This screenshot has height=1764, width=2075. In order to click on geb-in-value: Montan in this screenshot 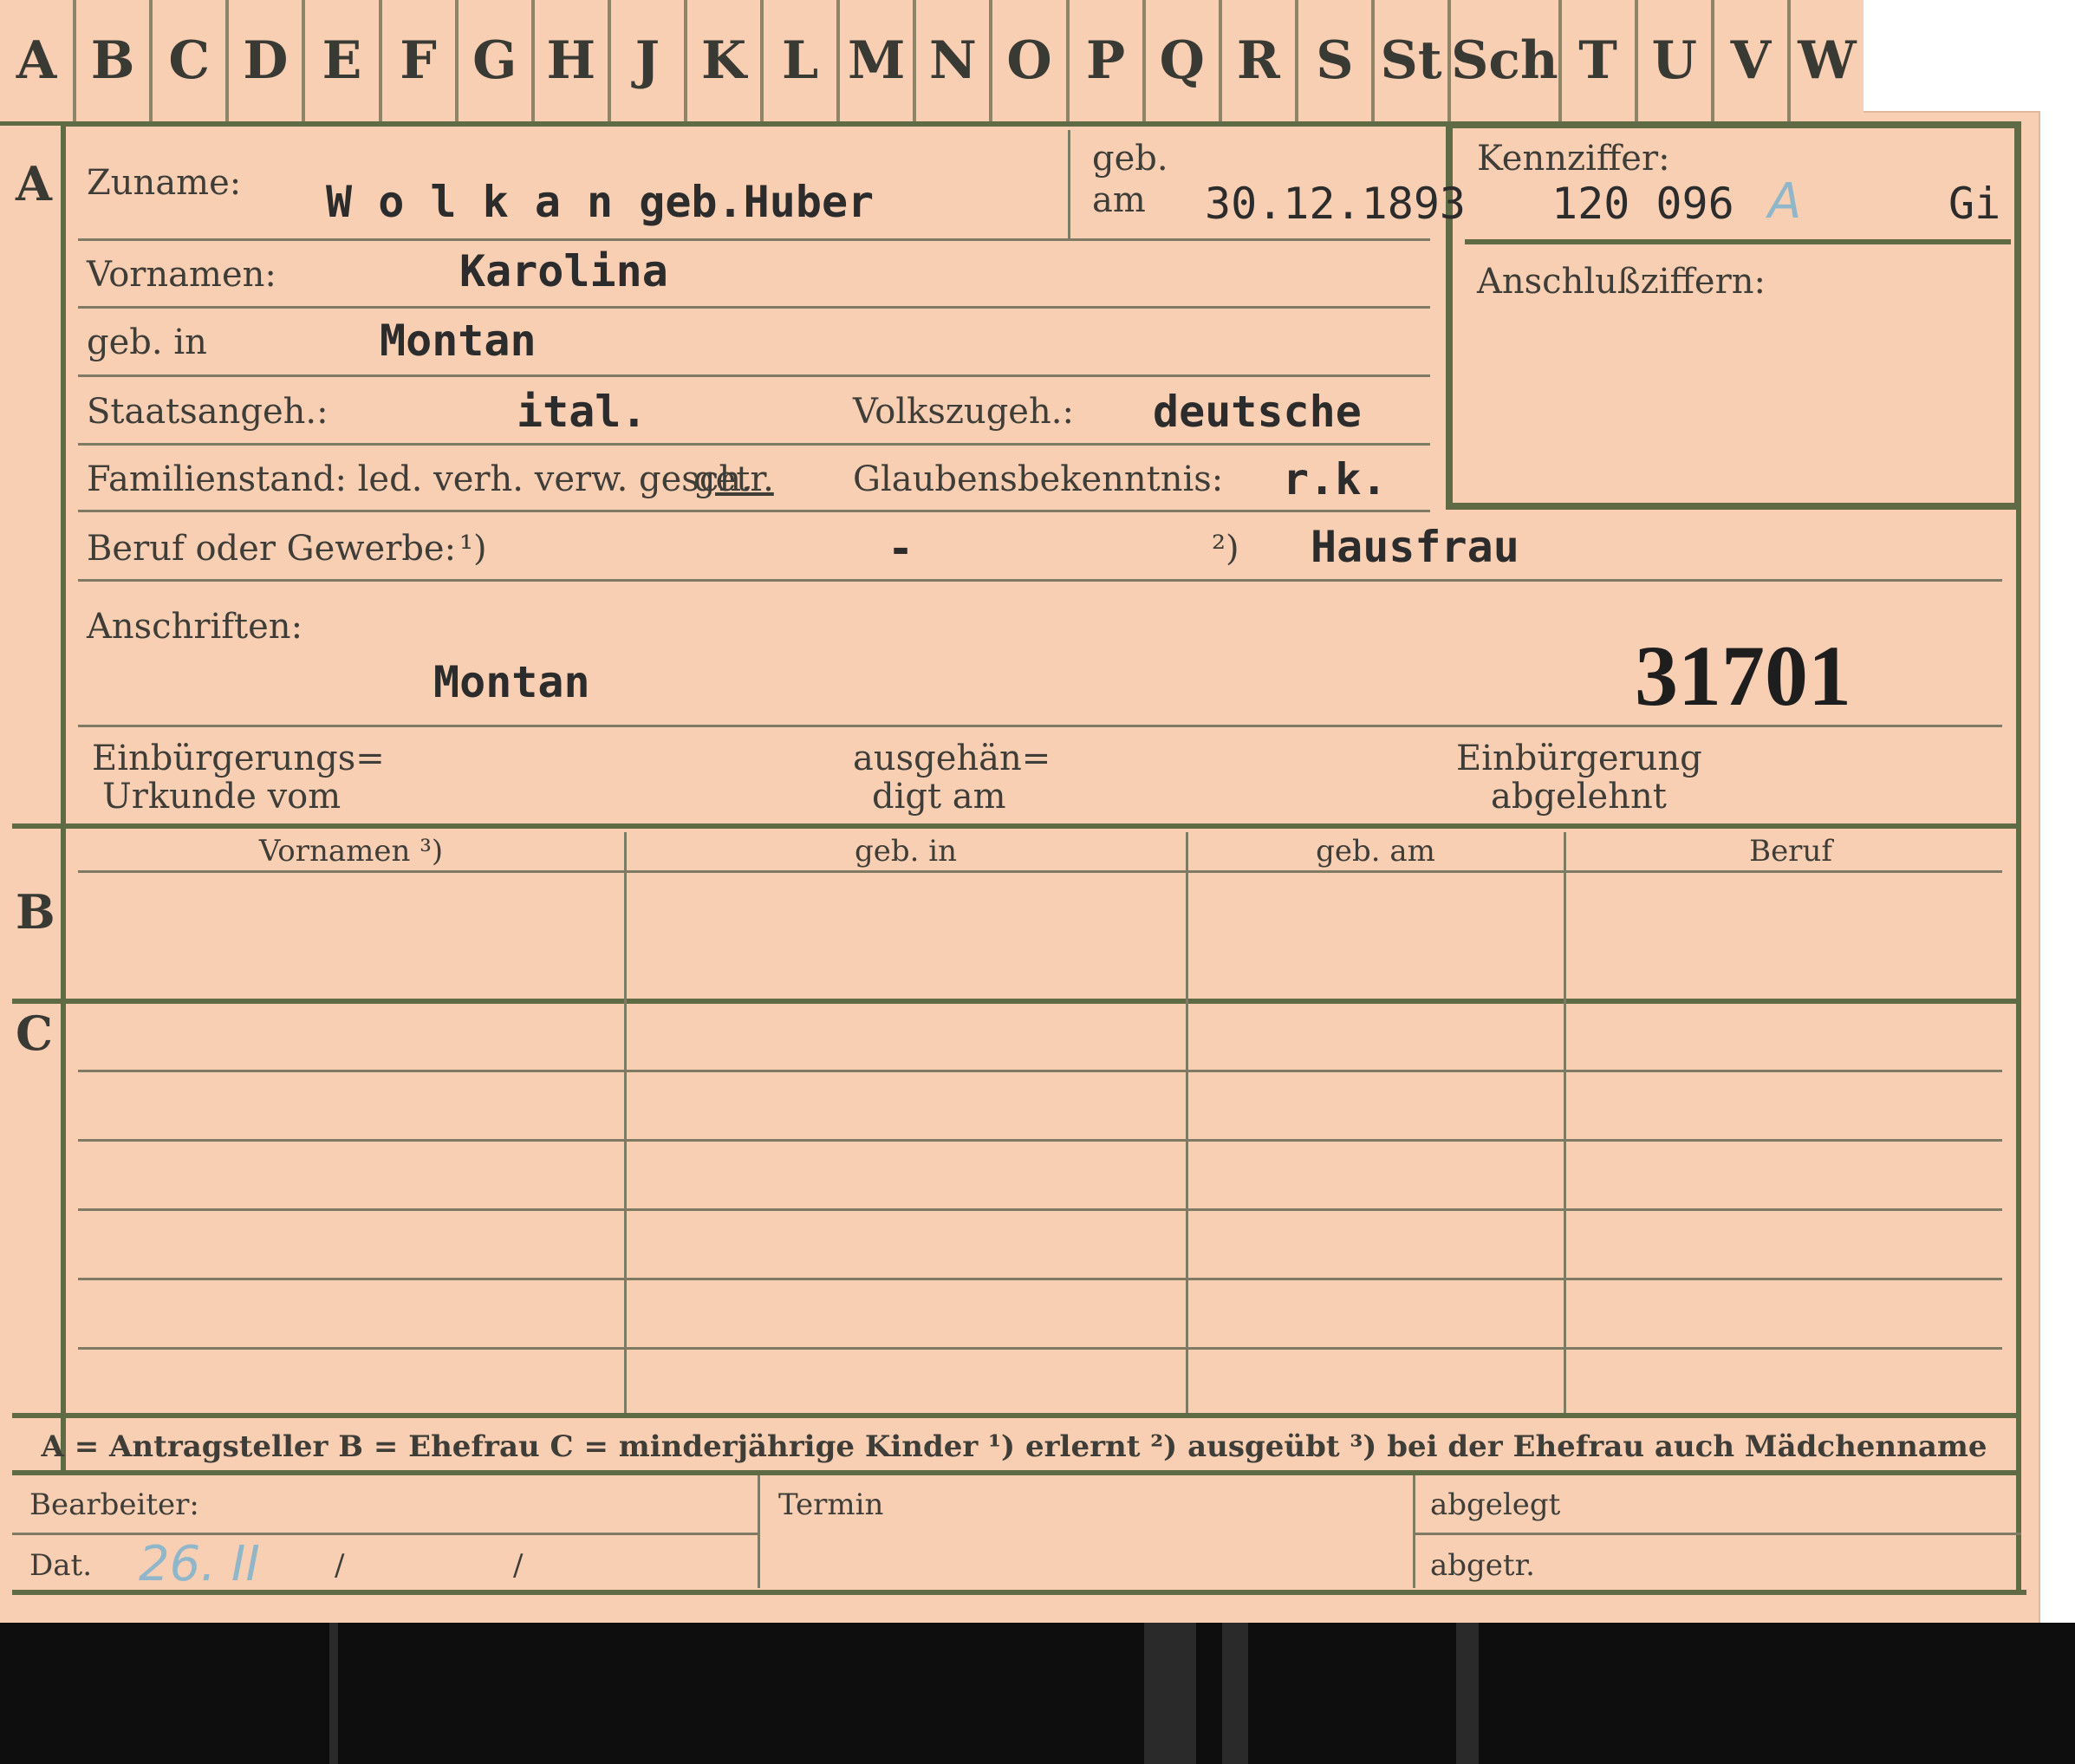, I will do `click(459, 341)`.